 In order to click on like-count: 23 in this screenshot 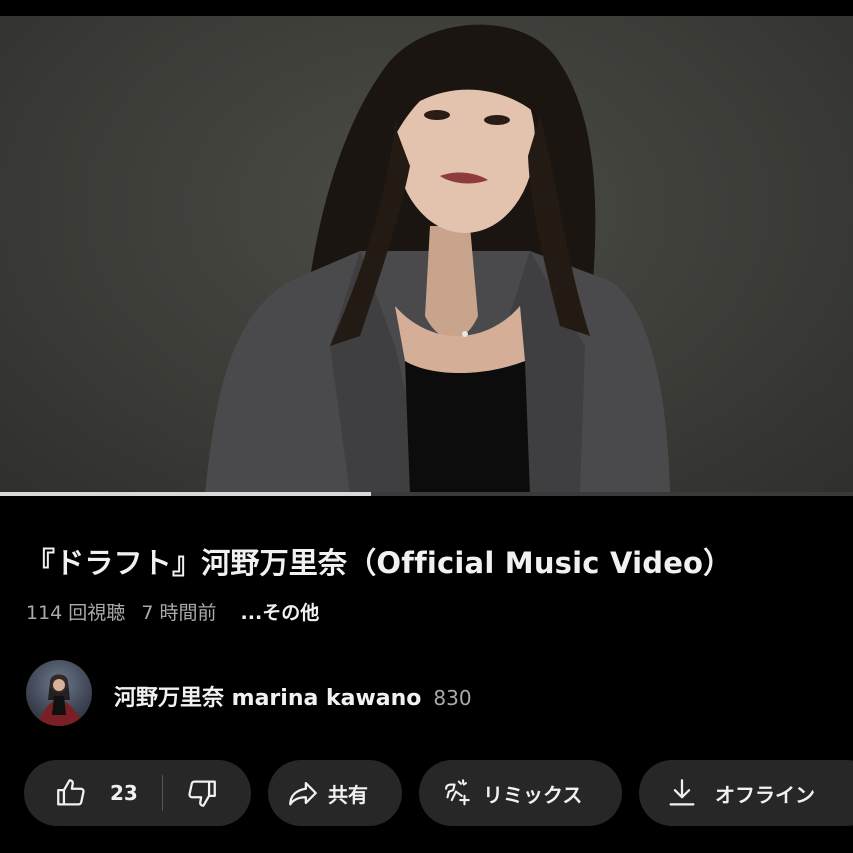, I will do `click(124, 793)`.